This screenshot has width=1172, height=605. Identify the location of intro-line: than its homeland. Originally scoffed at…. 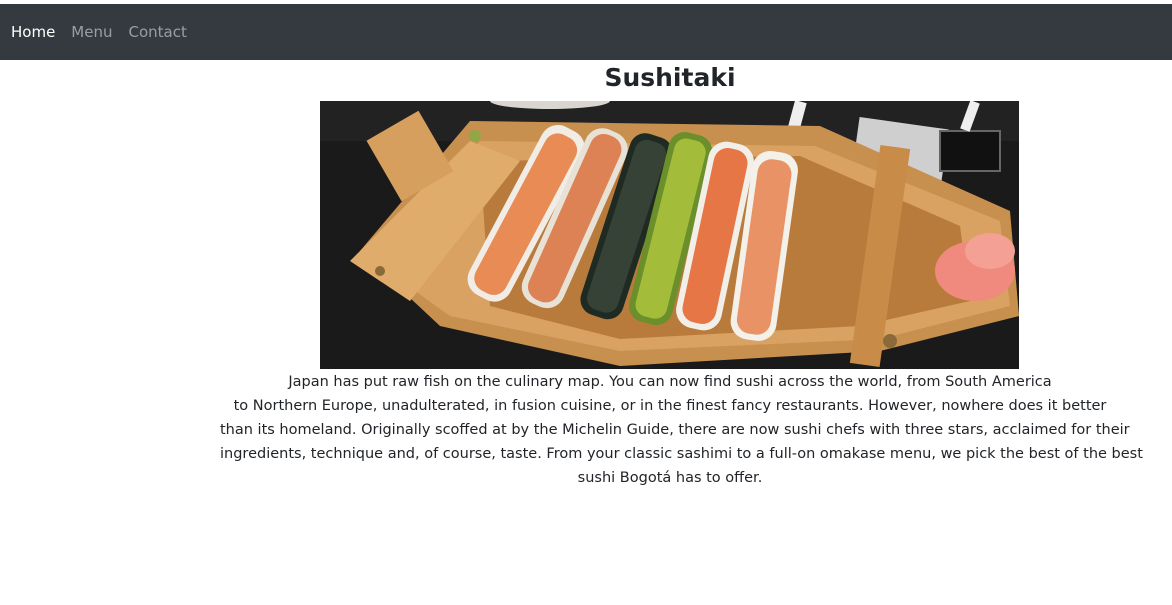
(675, 430).